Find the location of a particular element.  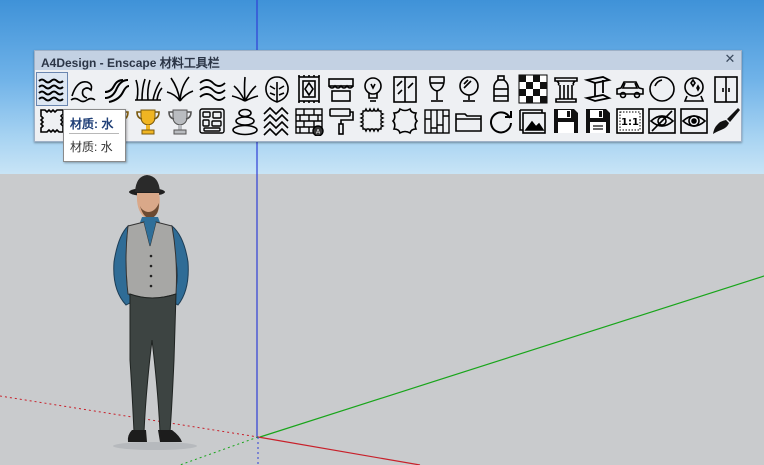

water-ripple-icon is located at coordinates (117, 91).